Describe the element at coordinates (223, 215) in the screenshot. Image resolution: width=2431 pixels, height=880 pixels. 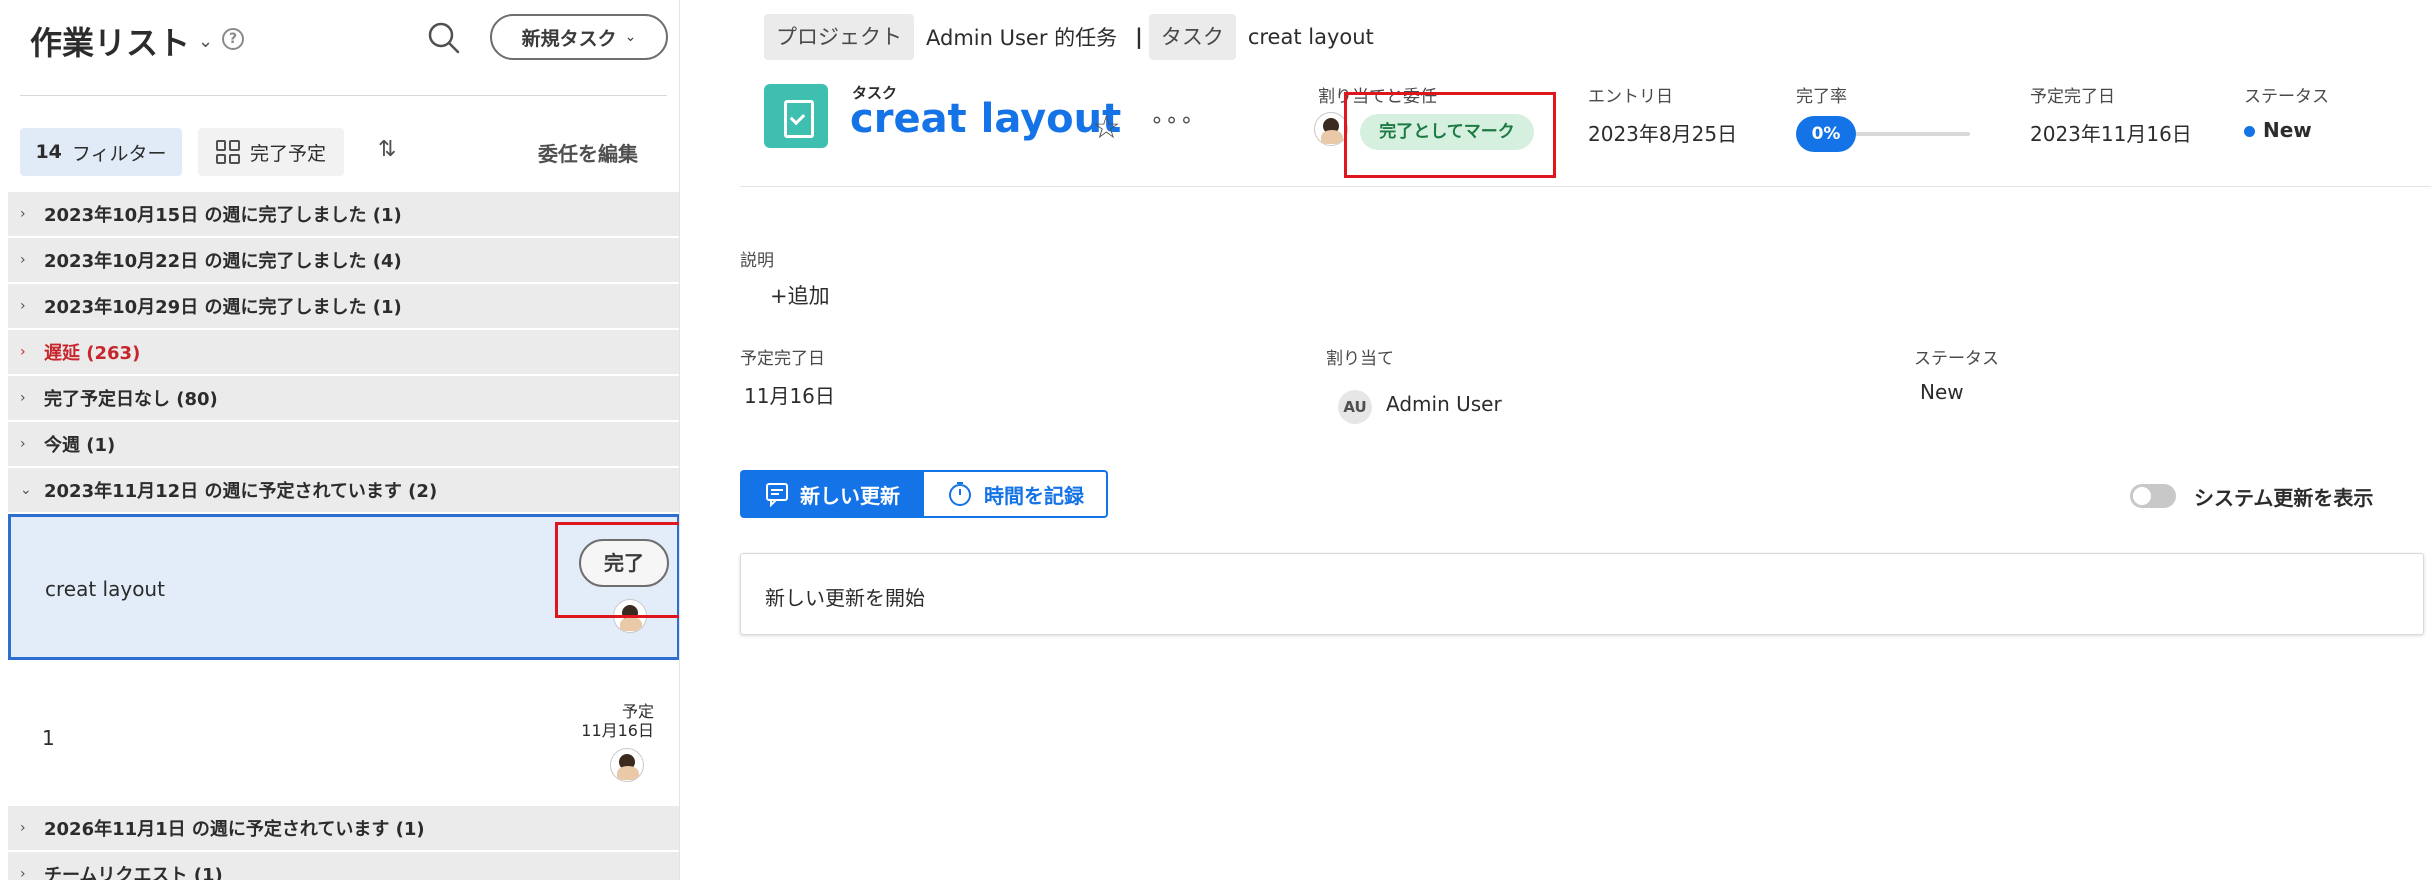
I see `group-label: 2023年10月15日 の週に完了しました (1)` at that location.